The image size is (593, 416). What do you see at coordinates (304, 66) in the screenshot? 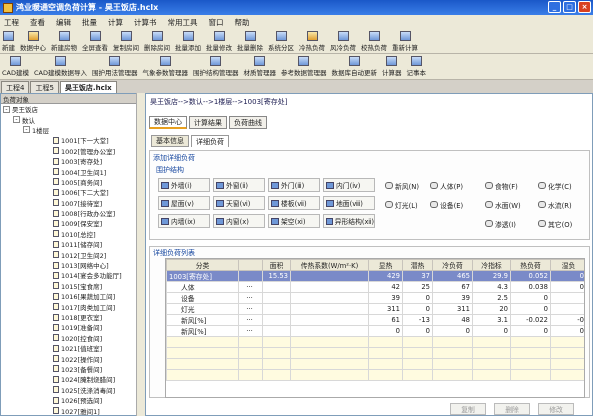
I see `reference-data-button: 参考数据管理器` at bounding box center [304, 66].